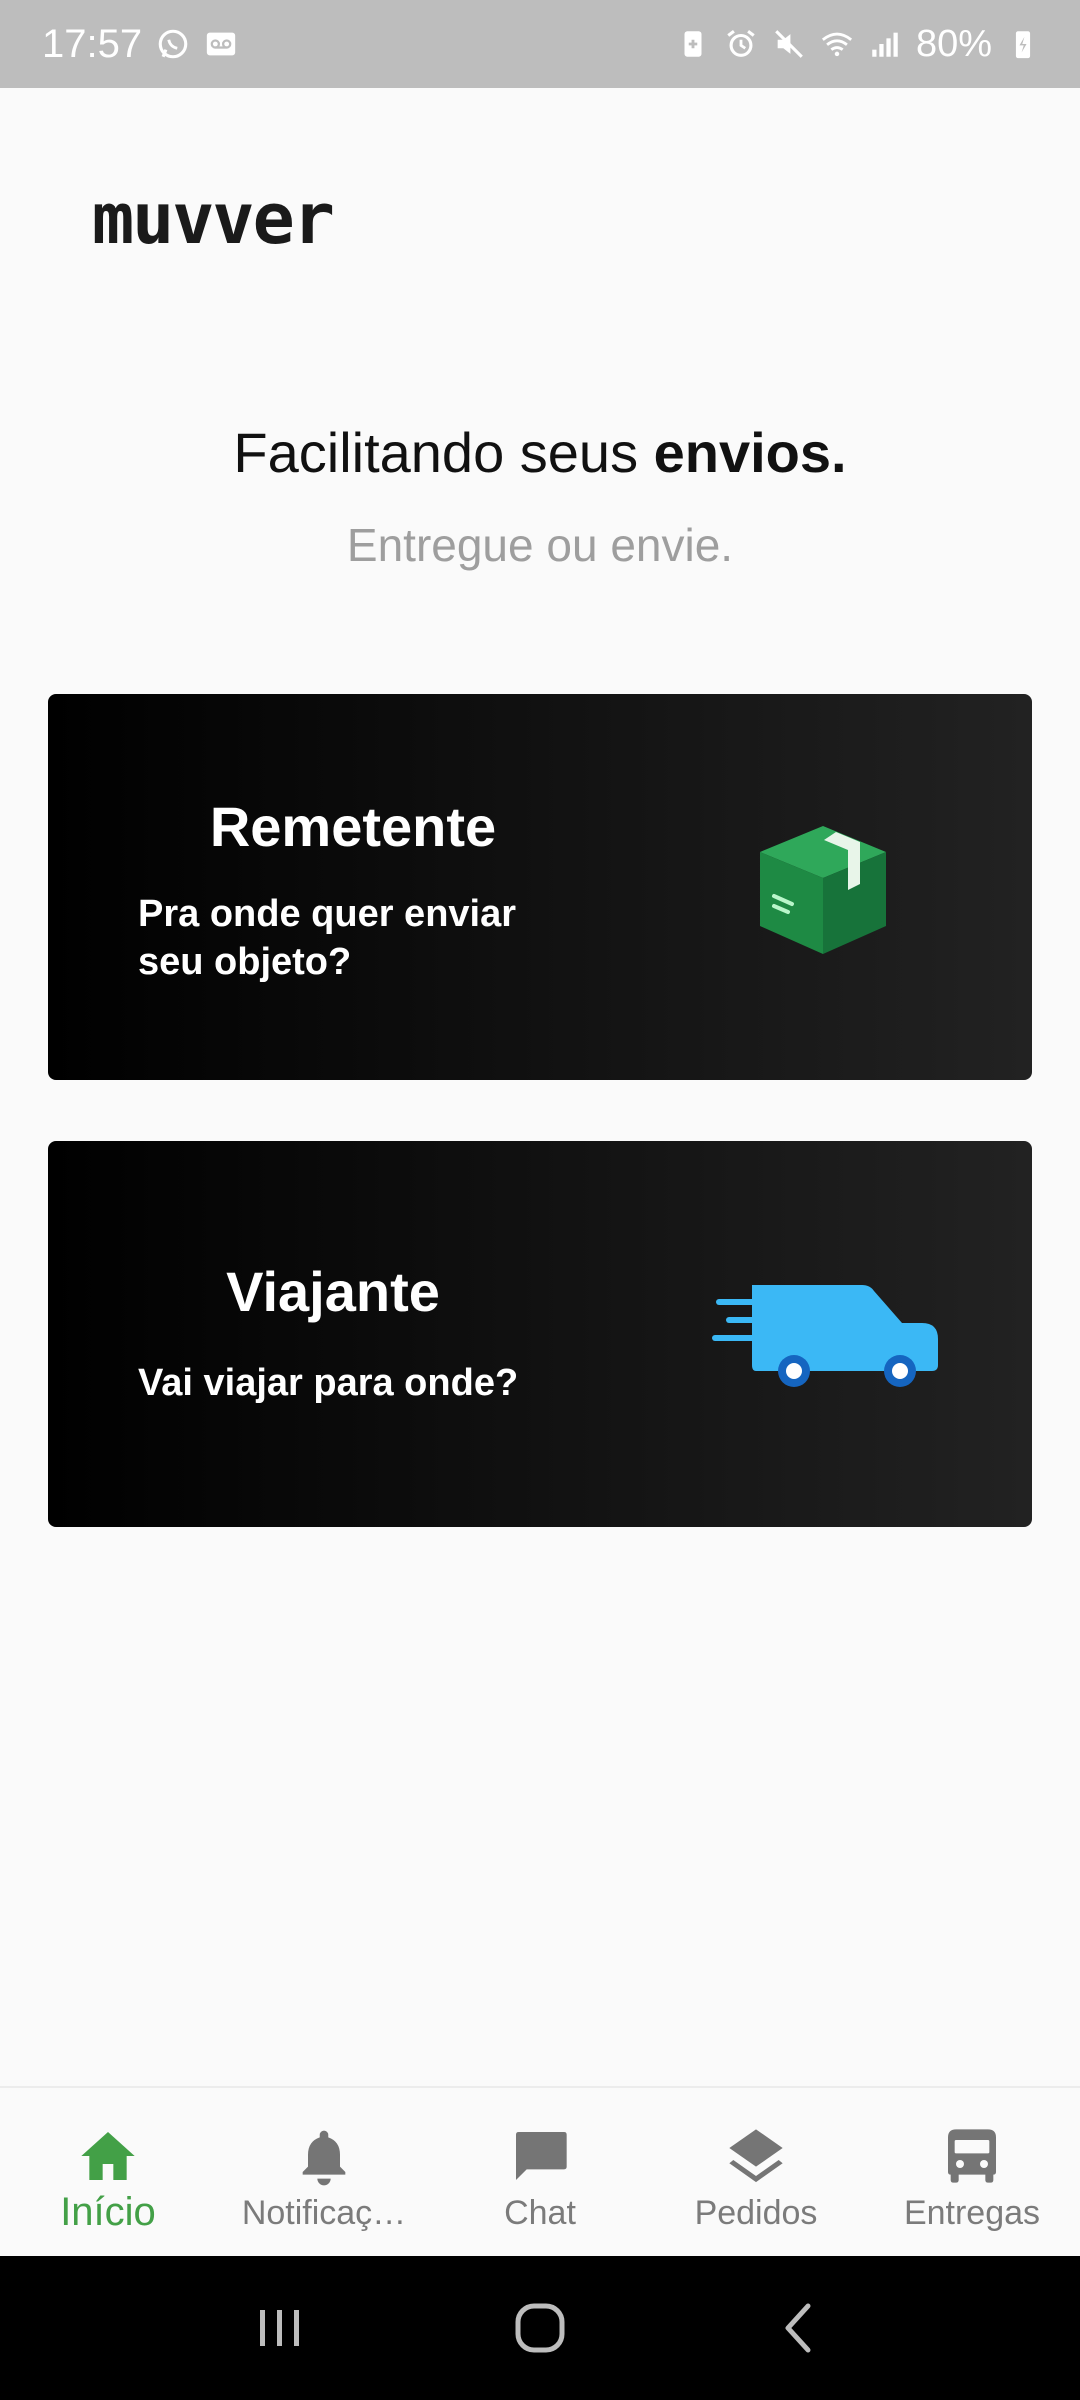 The width and height of the screenshot is (1080, 2400). I want to click on chat-icon, so click(540, 2156).